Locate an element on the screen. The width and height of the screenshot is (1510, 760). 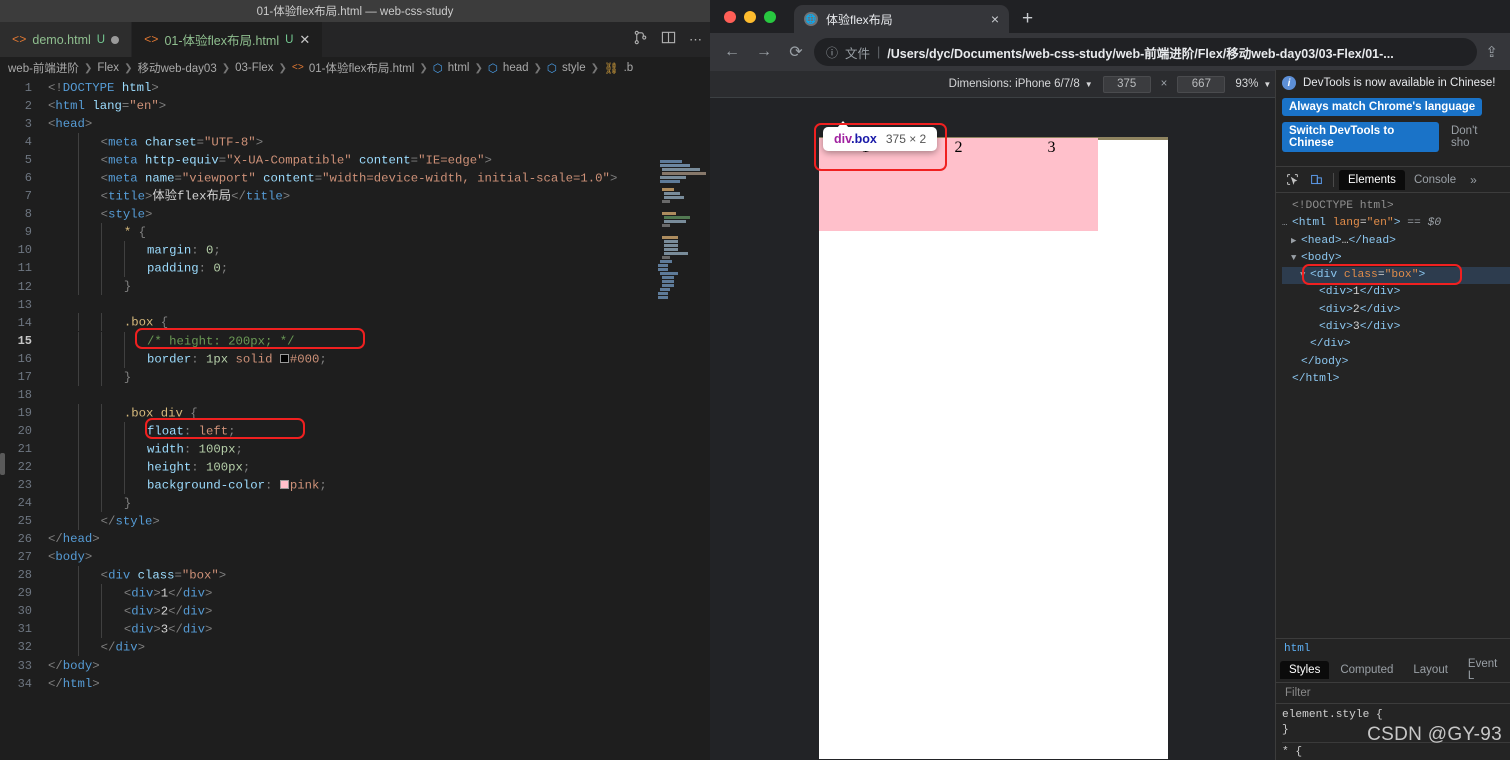
viewport-height-input: 667 is located at coordinates (1201, 84).